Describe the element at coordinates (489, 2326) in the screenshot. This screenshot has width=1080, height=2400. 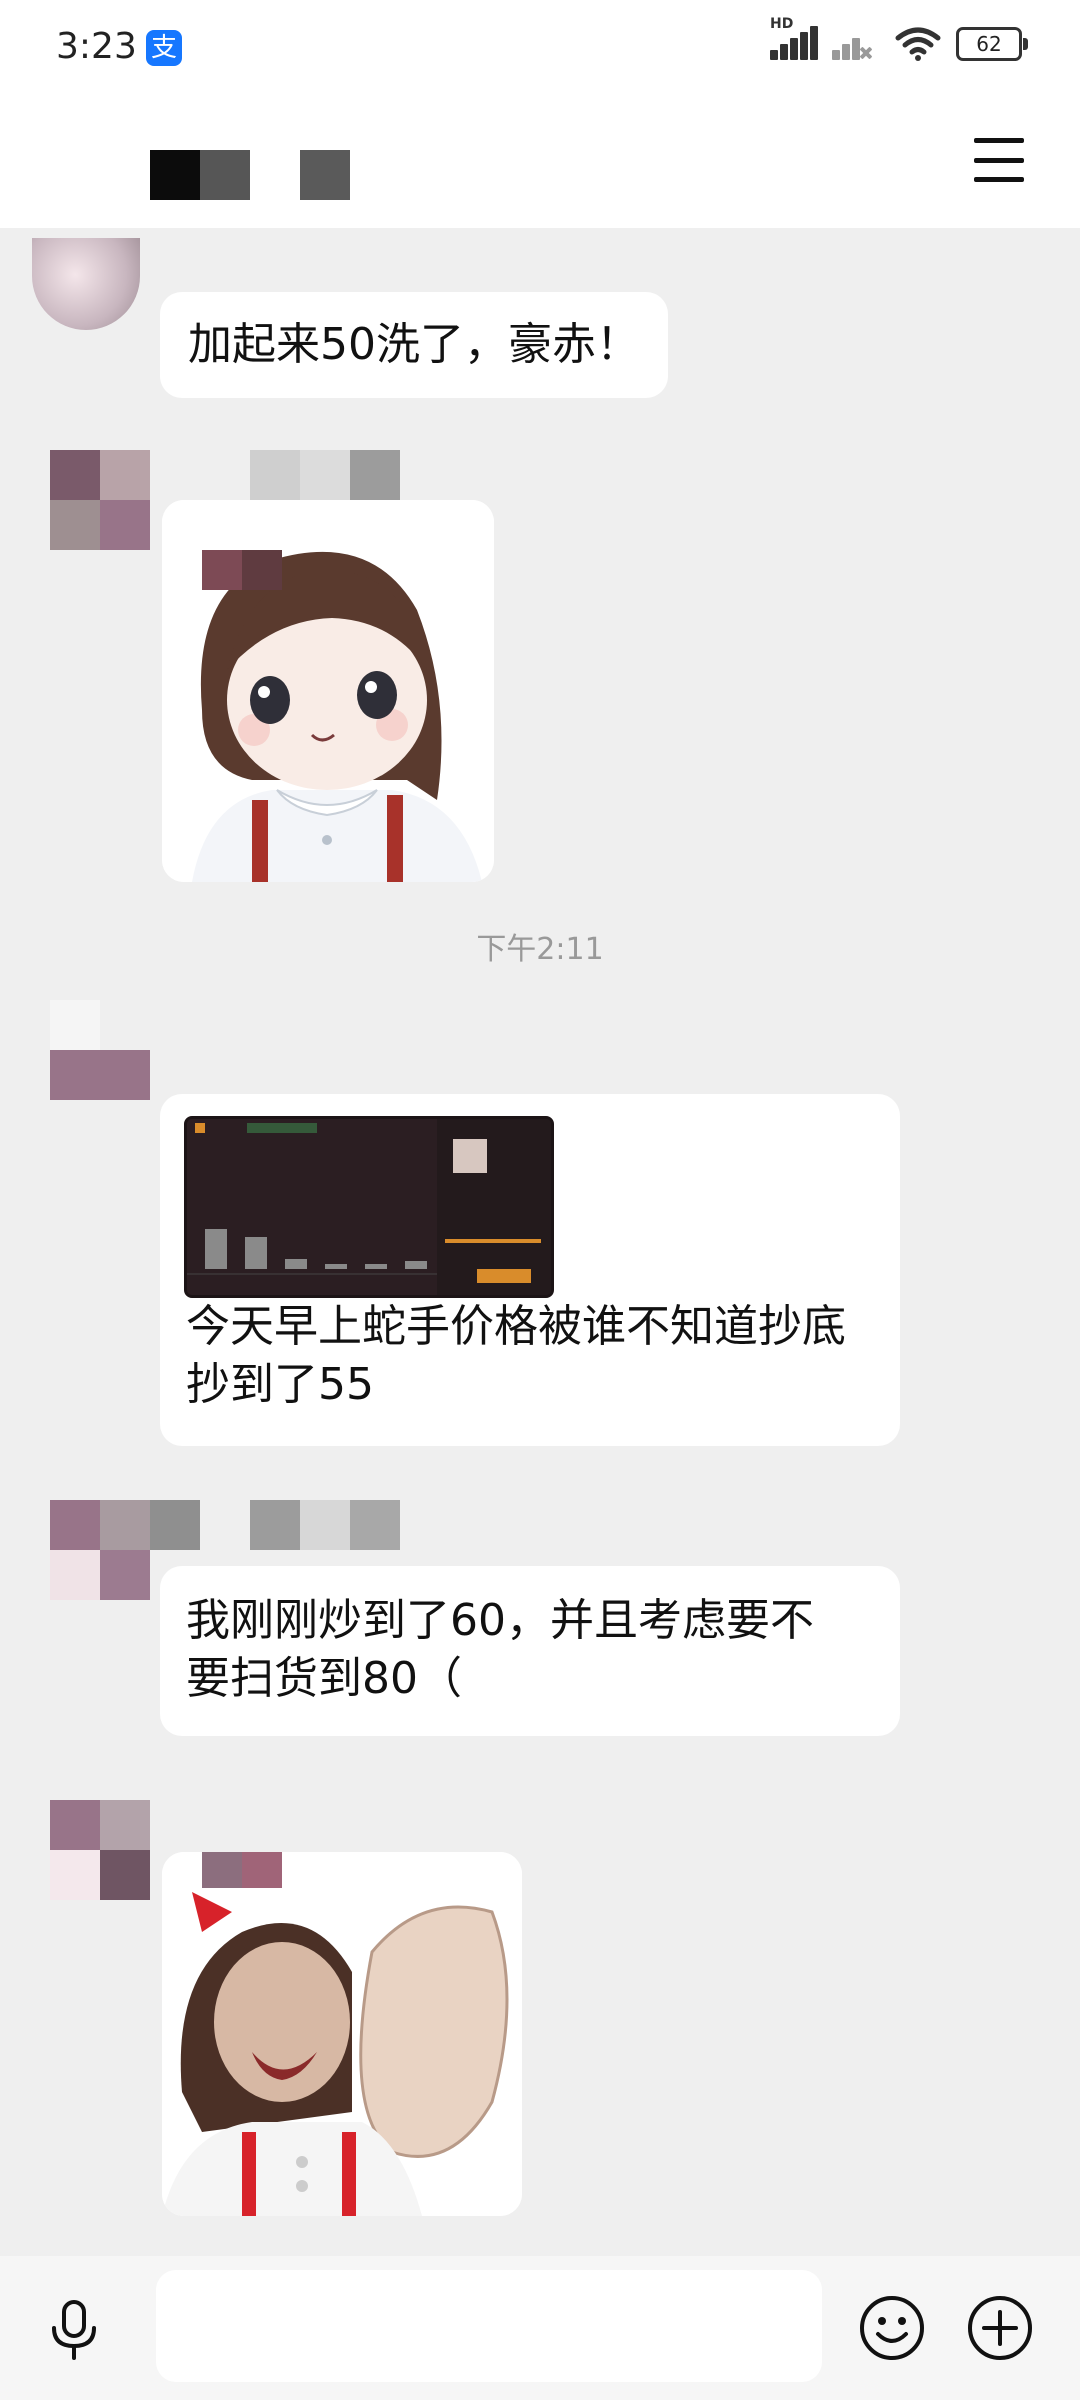
I see `message-input` at that location.